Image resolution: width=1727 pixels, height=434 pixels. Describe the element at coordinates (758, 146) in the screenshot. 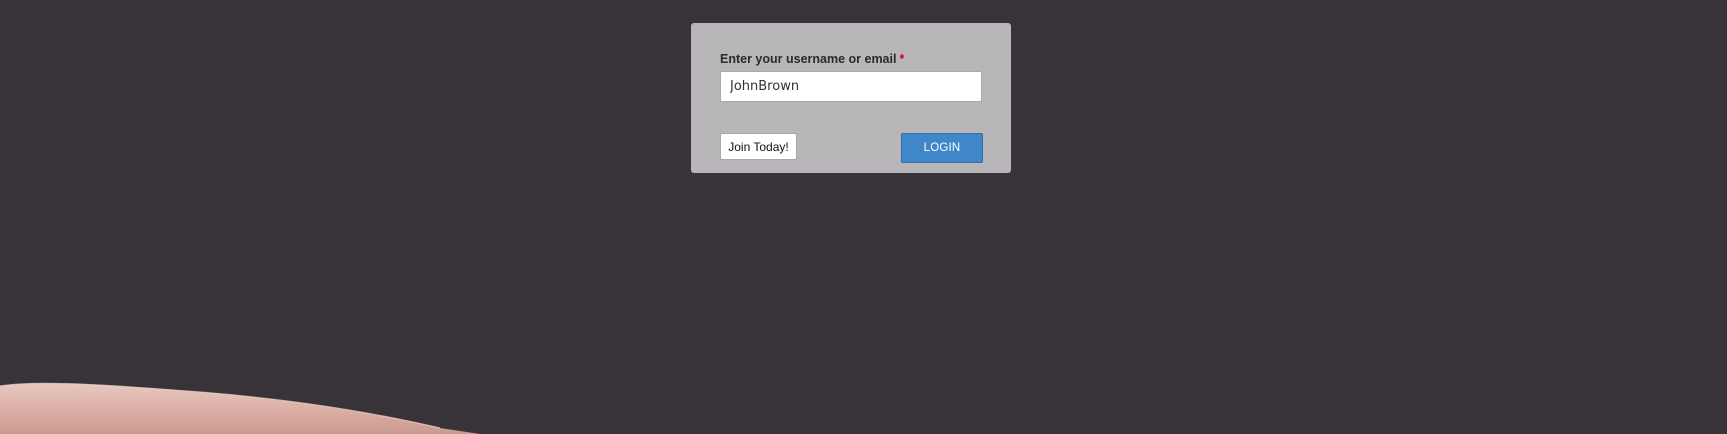

I see `join-today-button: Join Today!` at that location.